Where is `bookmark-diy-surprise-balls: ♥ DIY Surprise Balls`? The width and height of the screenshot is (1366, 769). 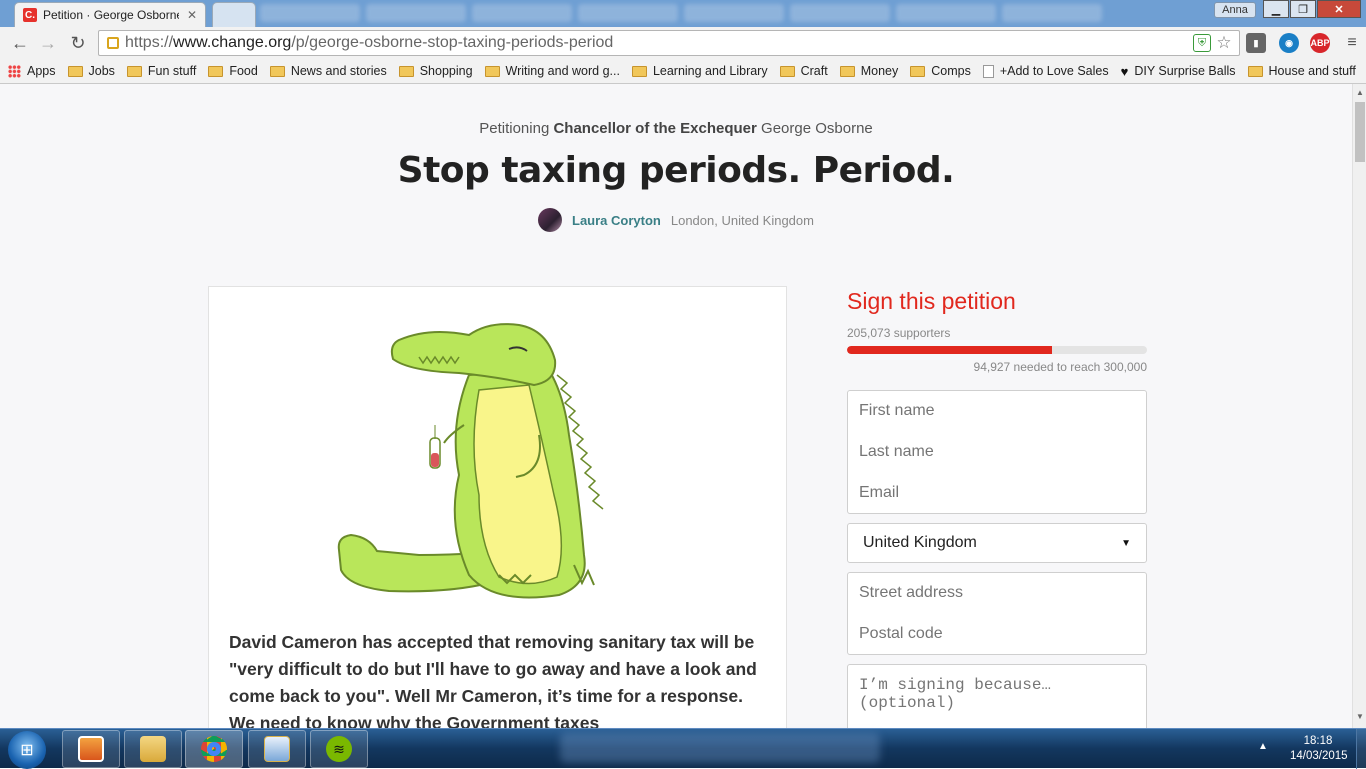
bookmark-diy-surprise-balls: ♥ DIY Surprise Balls is located at coordinates (1178, 71).